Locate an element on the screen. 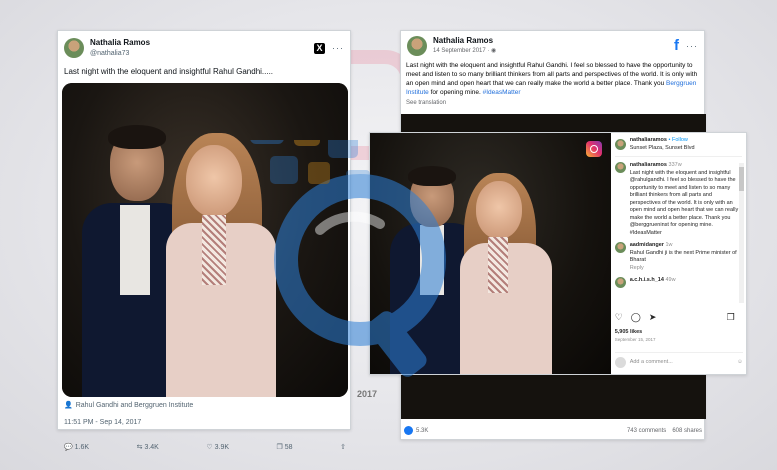 This screenshot has height=470, width=777. bookmark-button: ❐ 58 is located at coordinates (285, 447).